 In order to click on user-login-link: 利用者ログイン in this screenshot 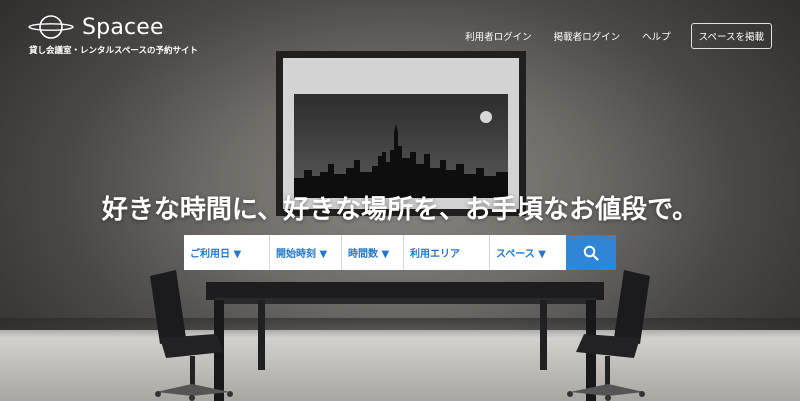, I will do `click(498, 36)`.